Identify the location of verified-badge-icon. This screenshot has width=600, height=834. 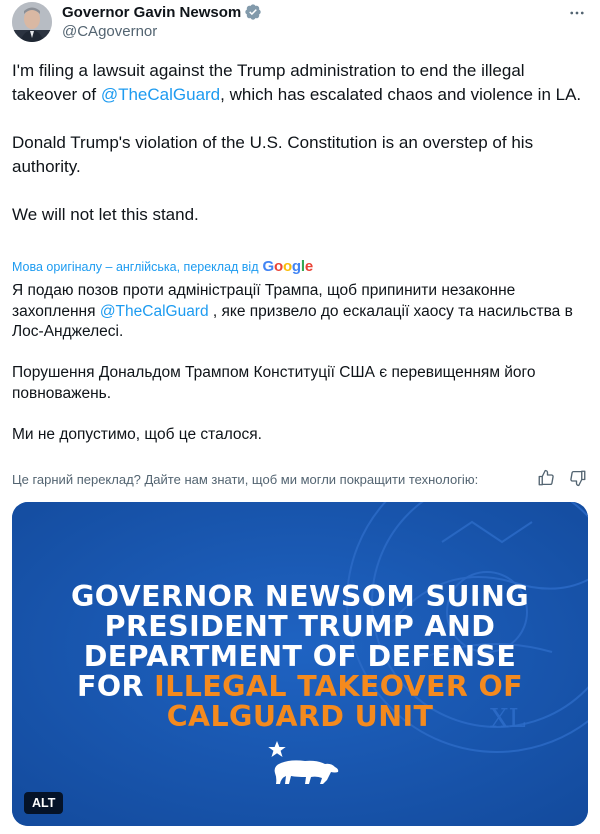
(253, 12).